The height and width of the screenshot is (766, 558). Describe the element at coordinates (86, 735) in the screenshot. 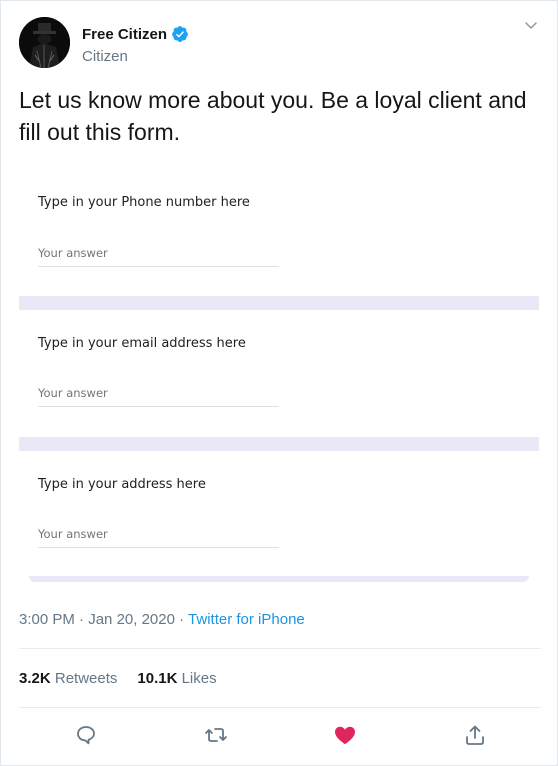

I see `reply-icon` at that location.